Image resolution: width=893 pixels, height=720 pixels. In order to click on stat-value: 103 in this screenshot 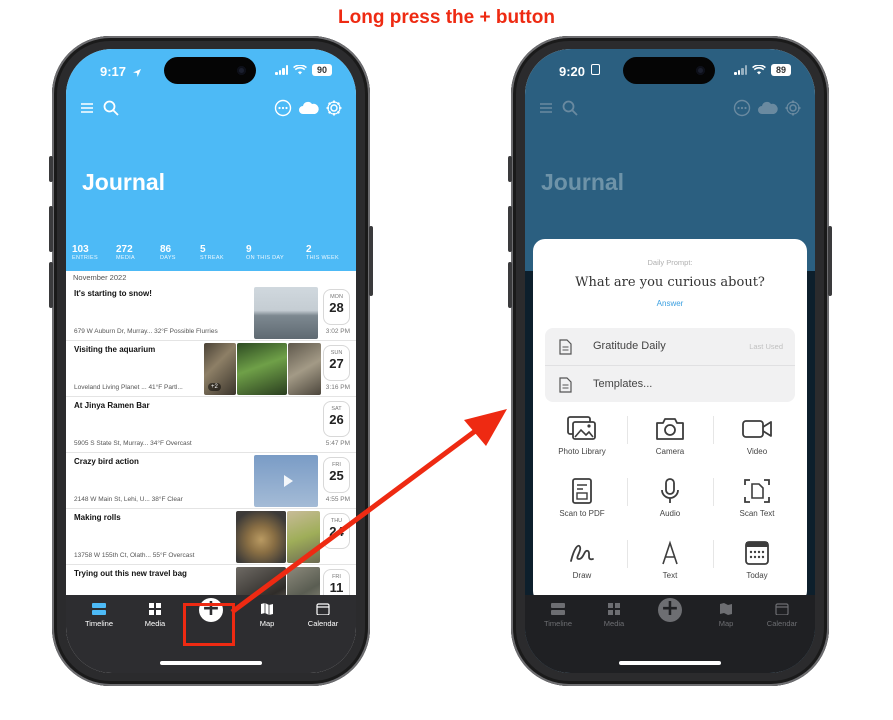, I will do `click(80, 249)`.